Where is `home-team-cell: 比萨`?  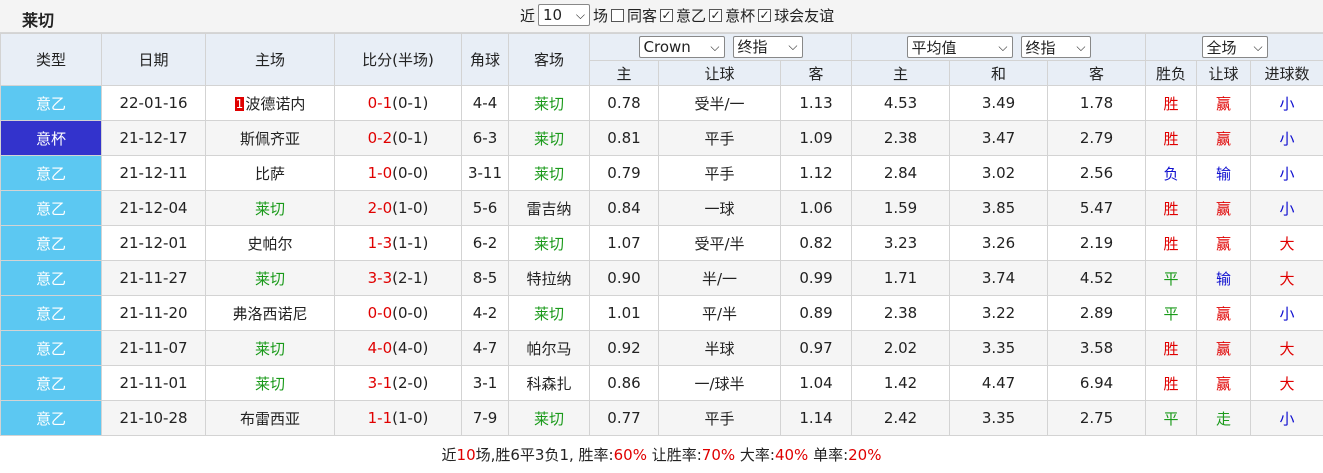 home-team-cell: 比萨 is located at coordinates (270, 173).